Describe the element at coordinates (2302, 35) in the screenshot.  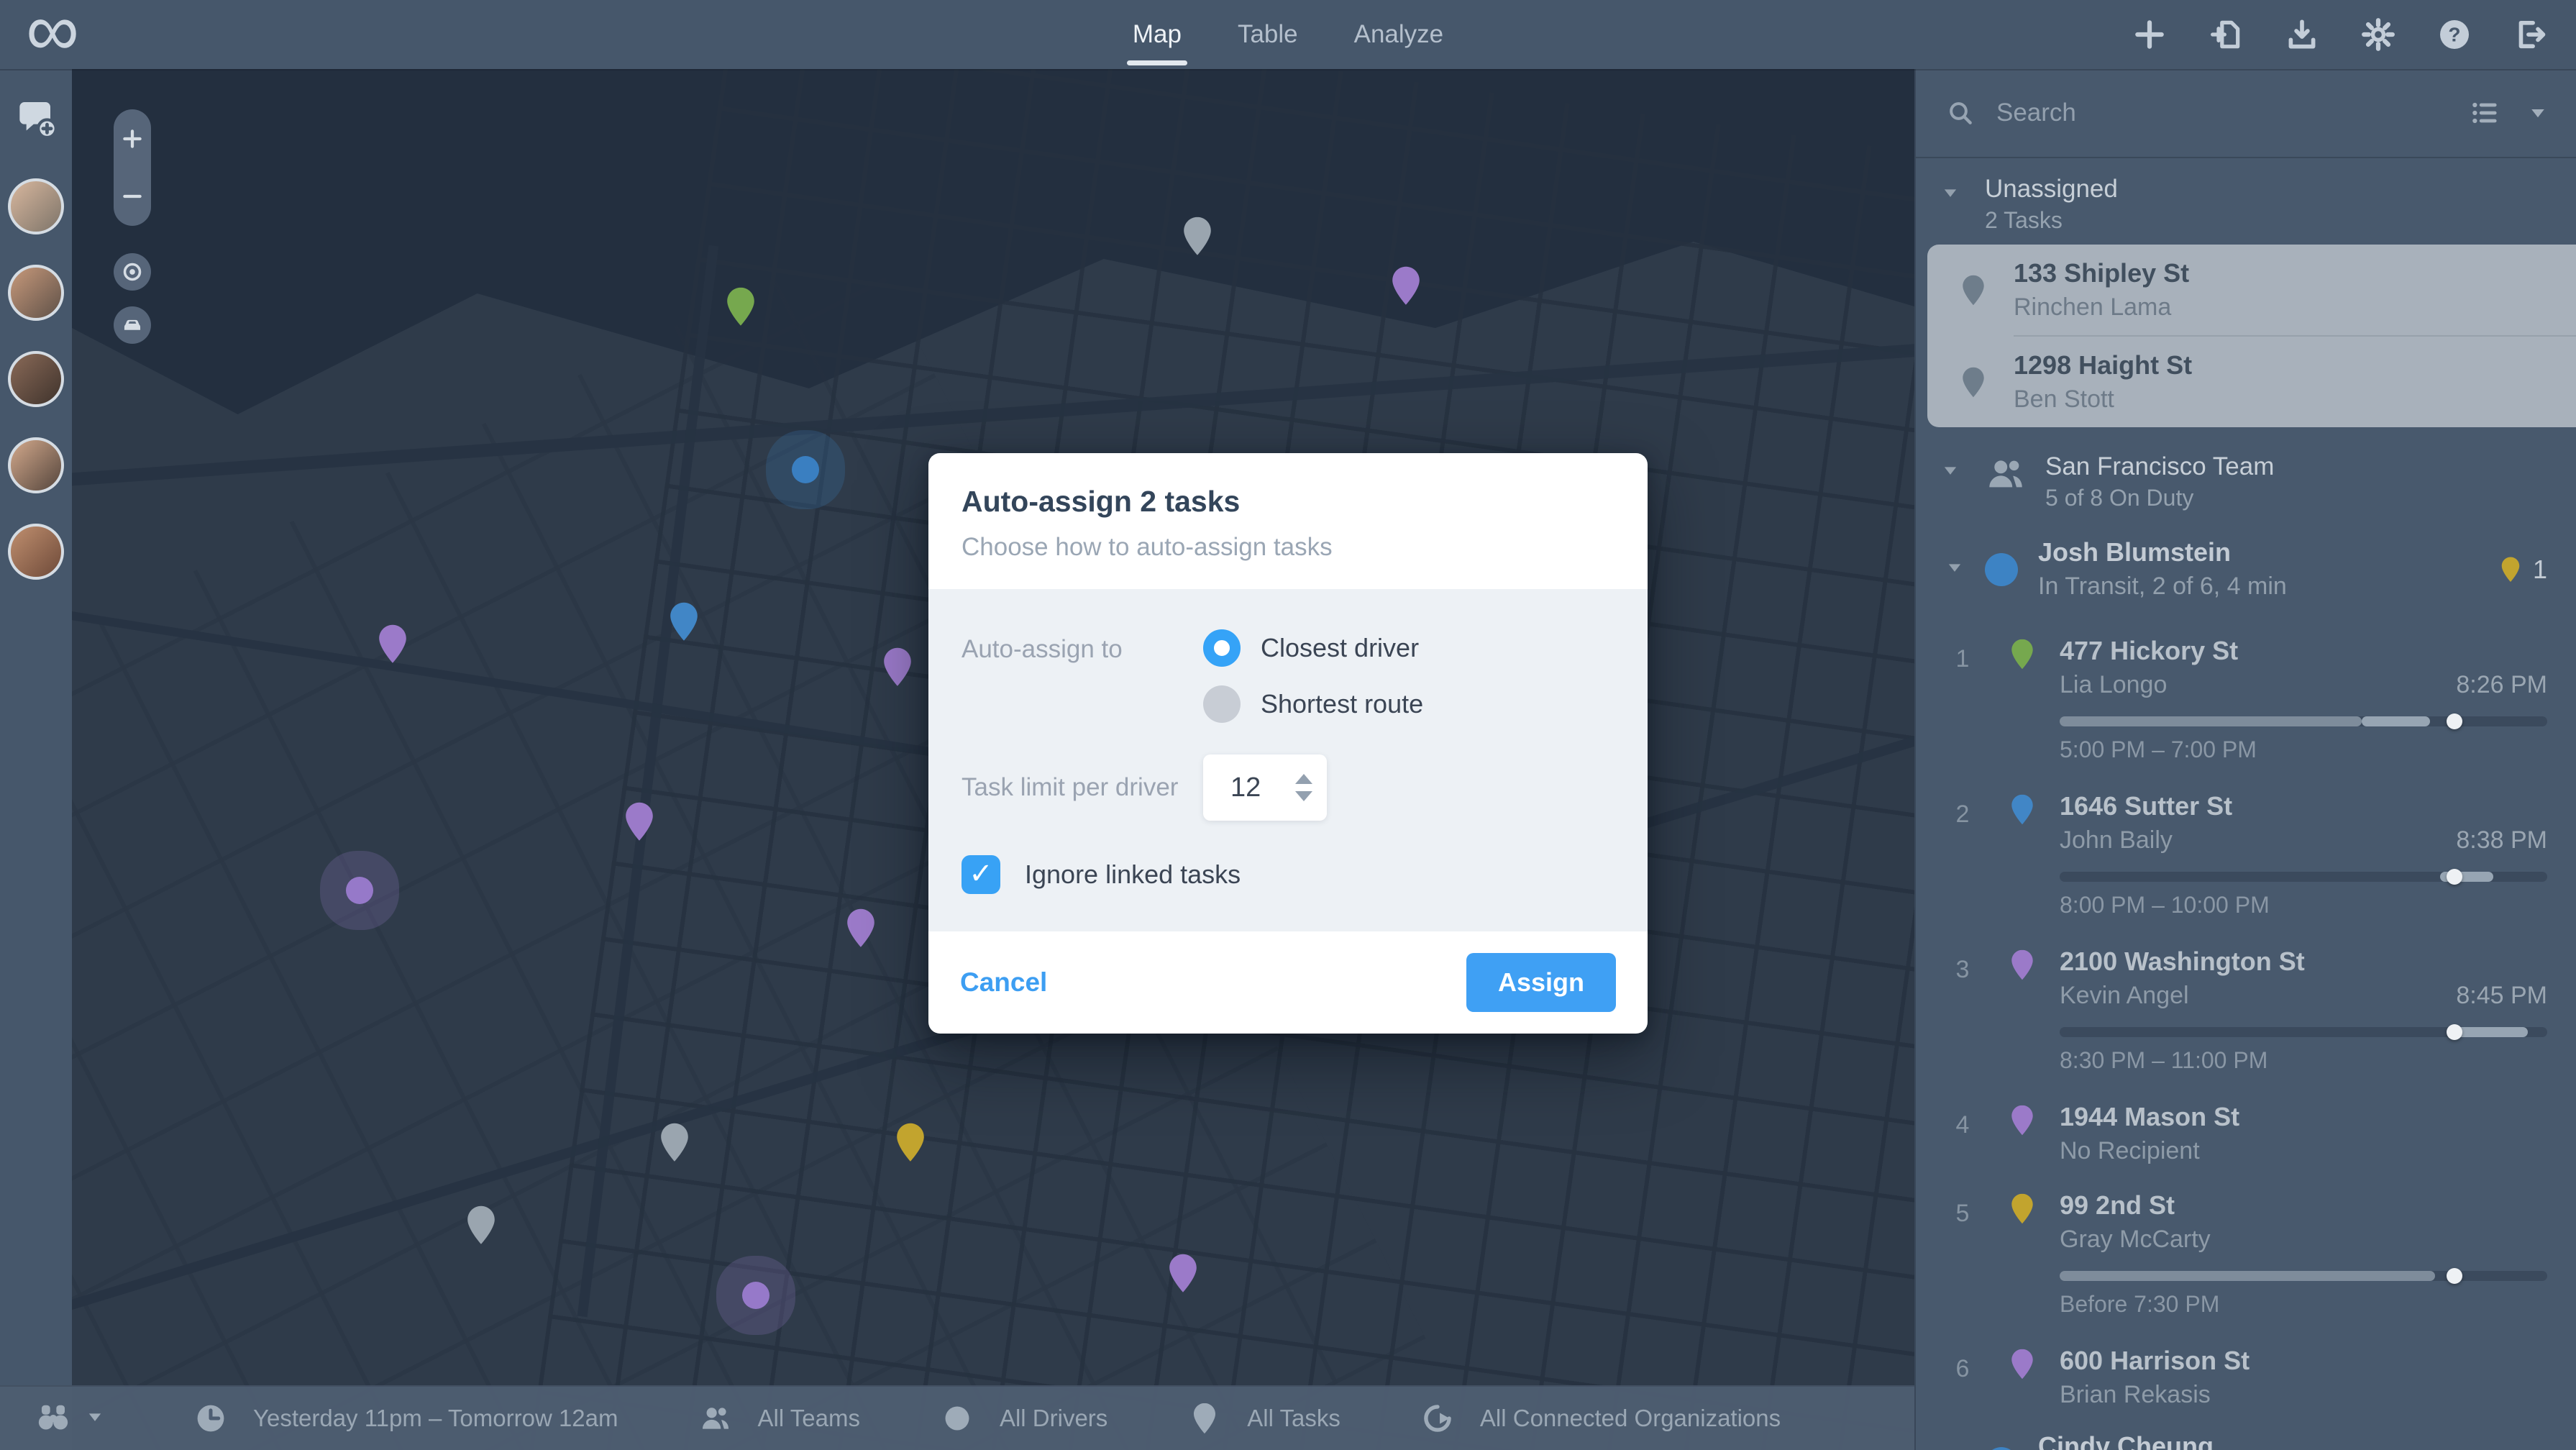
I see `download-icon` at that location.